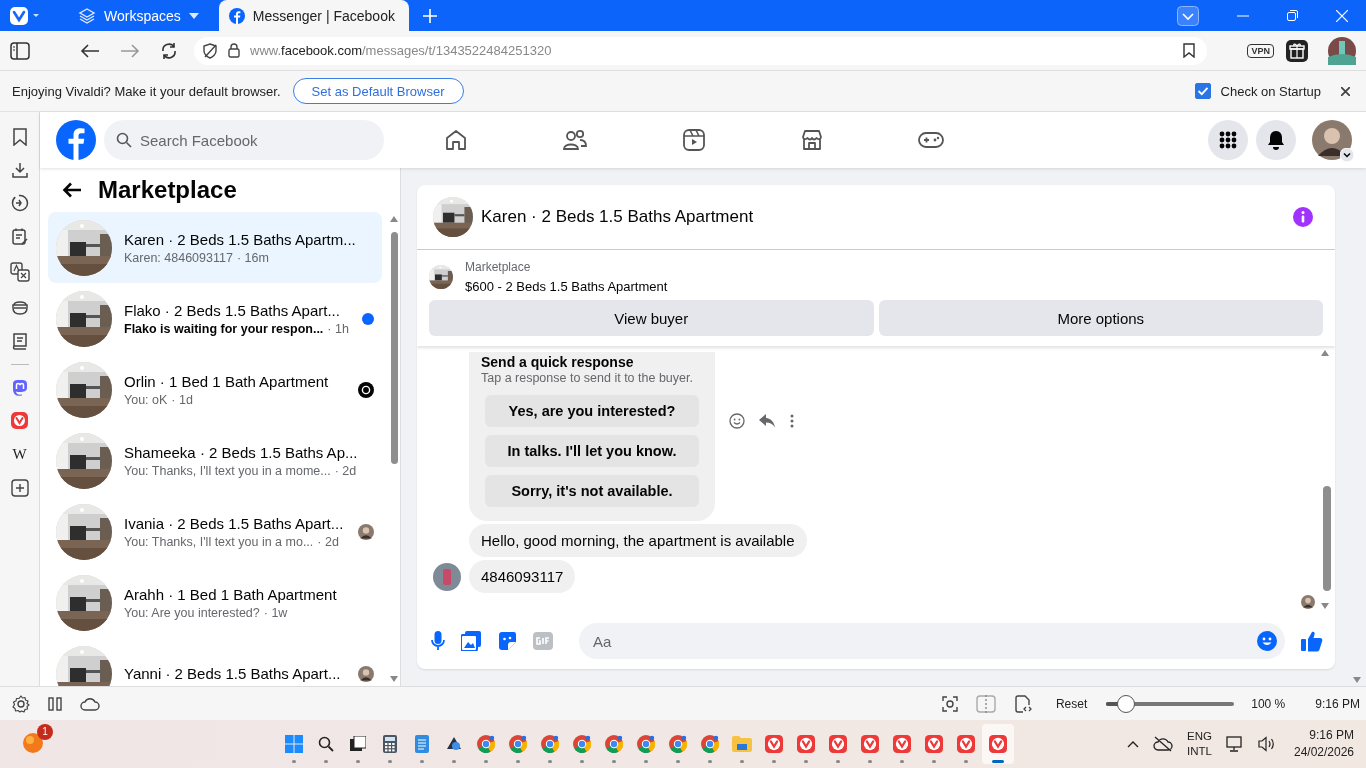  Describe the element at coordinates (1303, 217) in the screenshot. I see `info-icon` at that location.